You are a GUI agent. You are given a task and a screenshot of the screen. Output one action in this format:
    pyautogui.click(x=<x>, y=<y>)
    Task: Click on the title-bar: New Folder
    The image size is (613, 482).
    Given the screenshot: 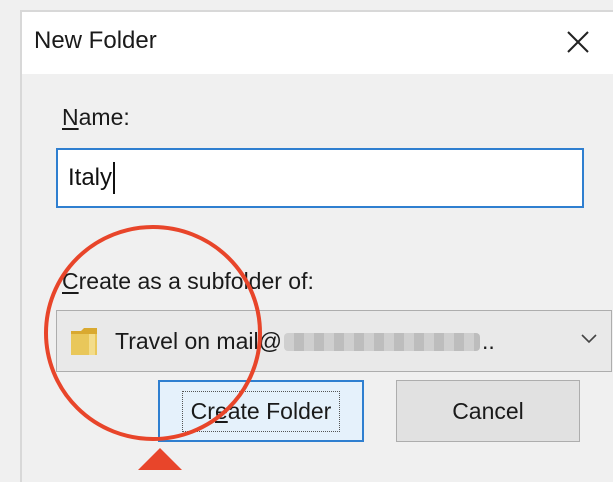 What is the action you would take?
    pyautogui.click(x=317, y=43)
    